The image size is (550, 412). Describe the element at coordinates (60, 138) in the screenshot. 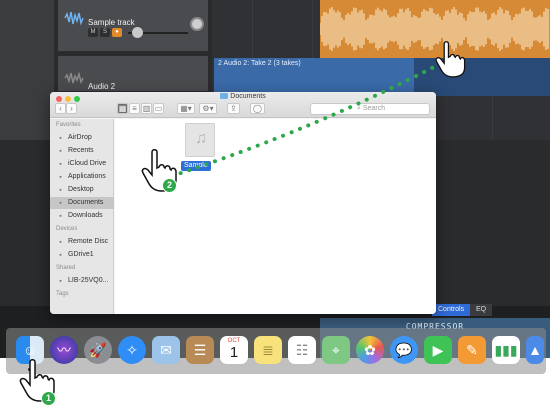

I see `airdrop-icon: ▪` at that location.